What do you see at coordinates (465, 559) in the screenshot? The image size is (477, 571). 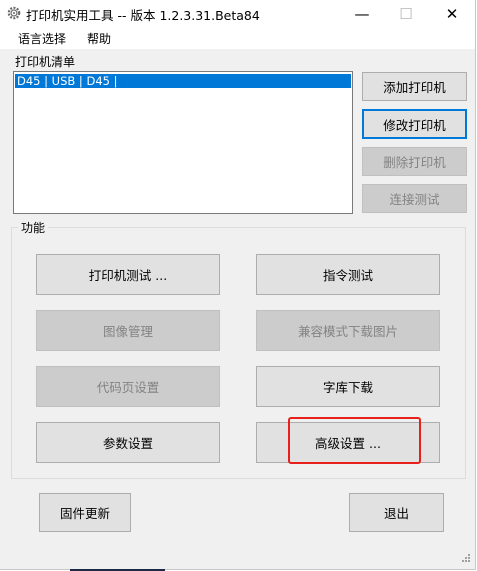 I see `resize-grip-icon` at bounding box center [465, 559].